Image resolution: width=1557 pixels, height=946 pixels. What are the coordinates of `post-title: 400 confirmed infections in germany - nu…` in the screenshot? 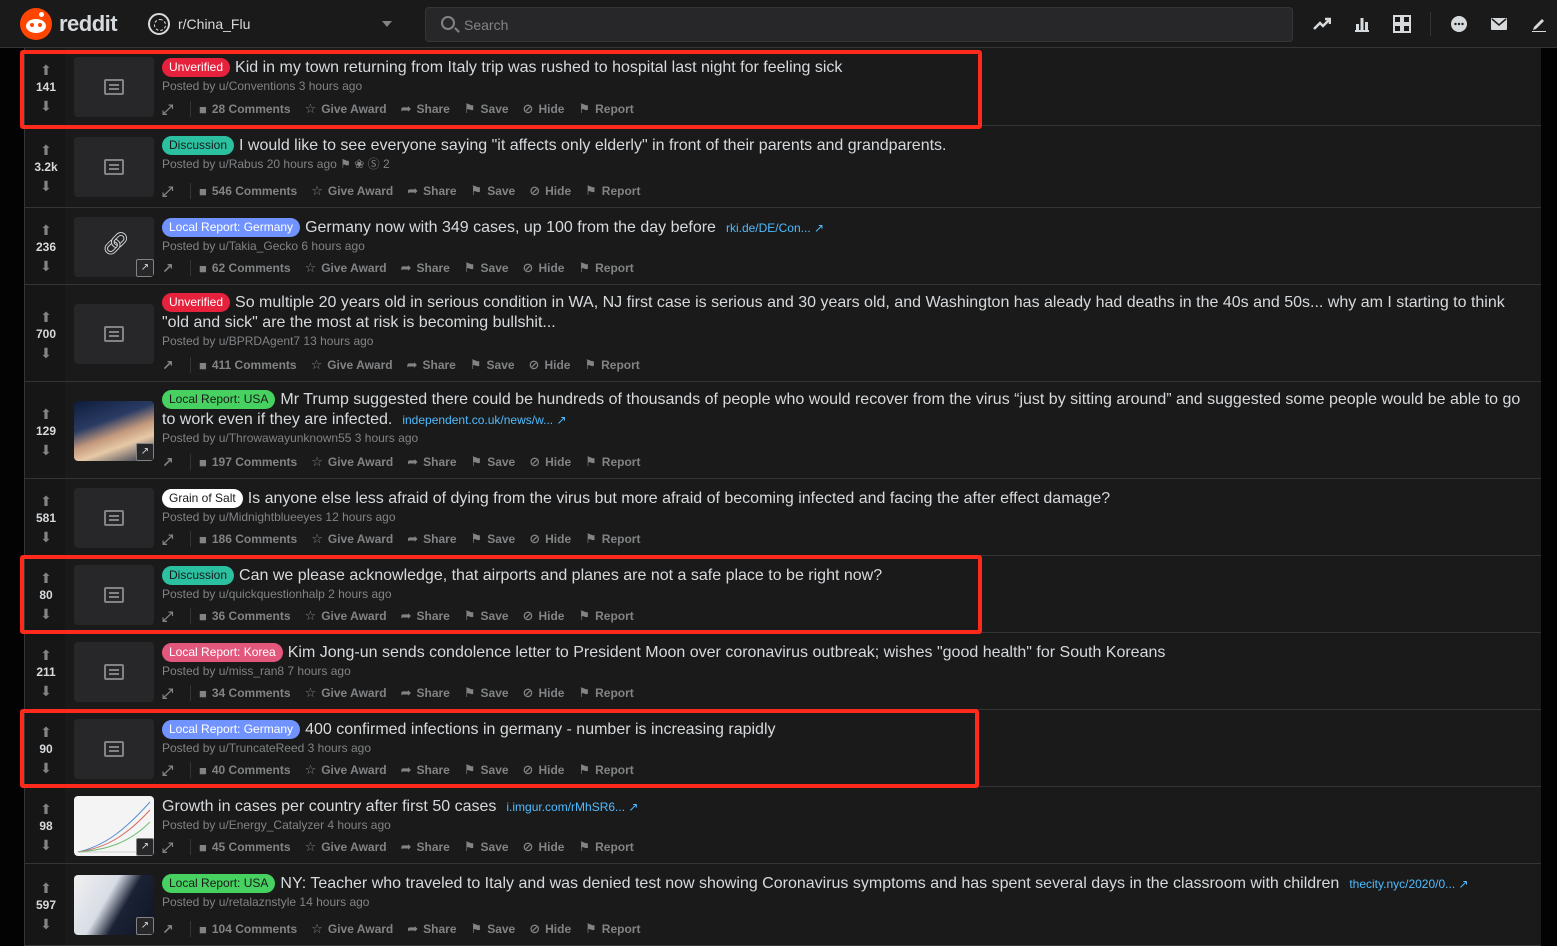 It's located at (540, 729).